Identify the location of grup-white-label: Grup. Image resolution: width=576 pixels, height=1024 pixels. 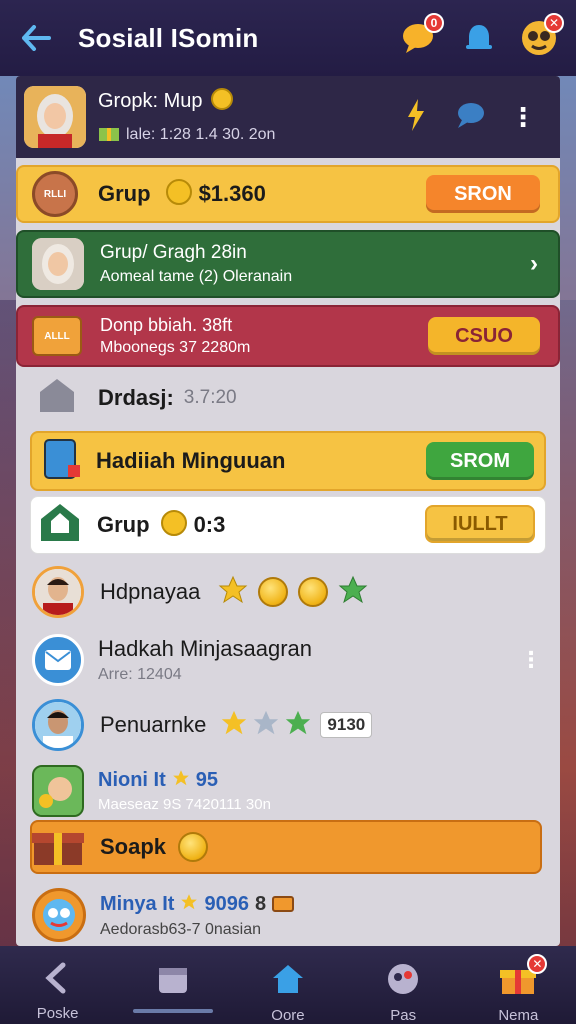
(123, 524).